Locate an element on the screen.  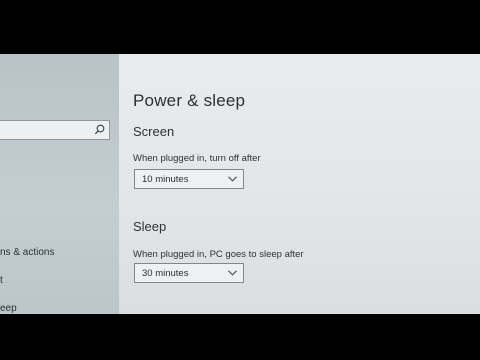
sleep-timeout-value: 30 minutes is located at coordinates (165, 273).